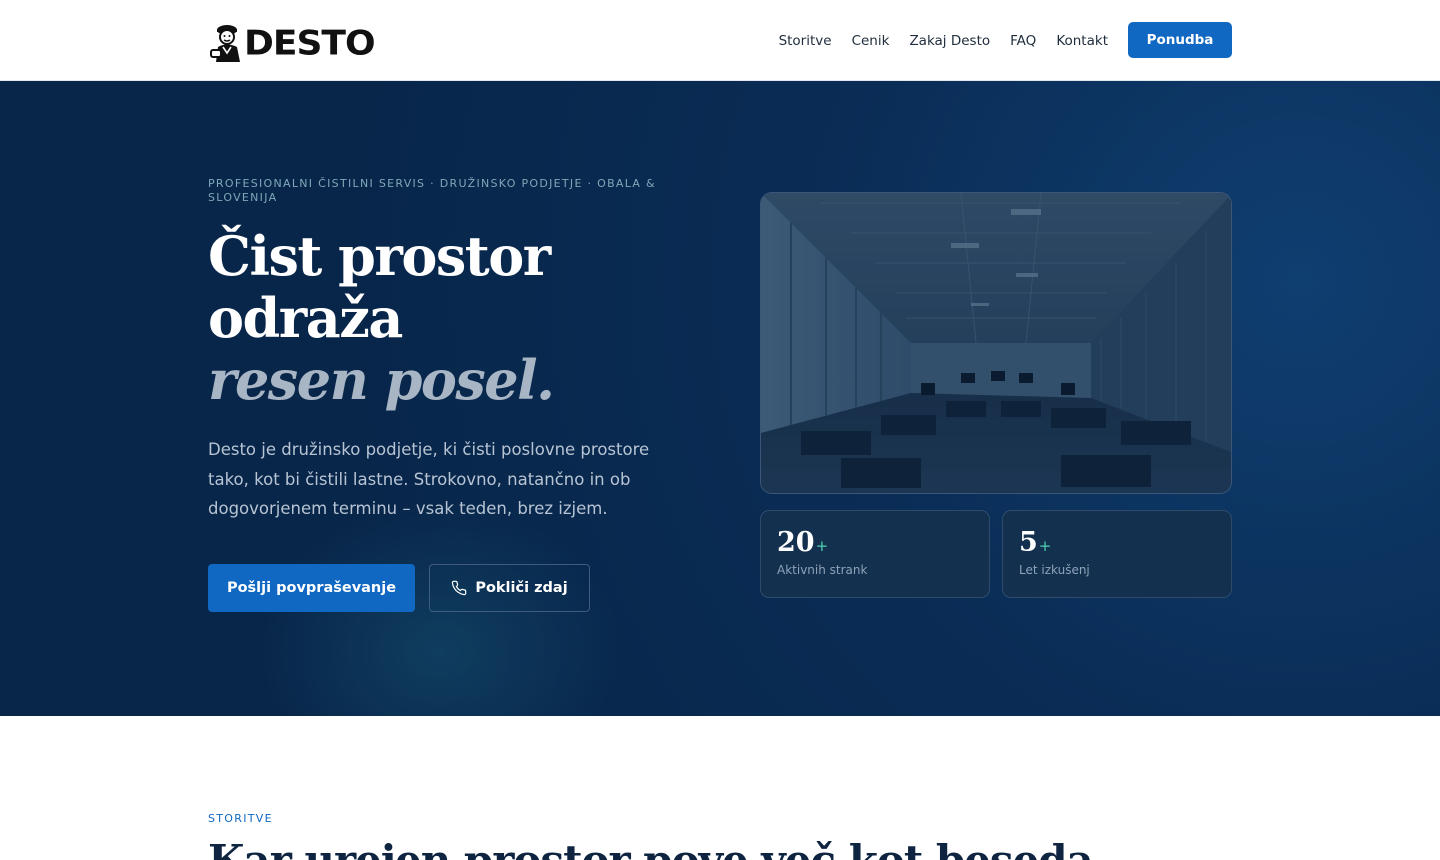  Describe the element at coordinates (459, 588) in the screenshot. I see `phone-icon` at that location.